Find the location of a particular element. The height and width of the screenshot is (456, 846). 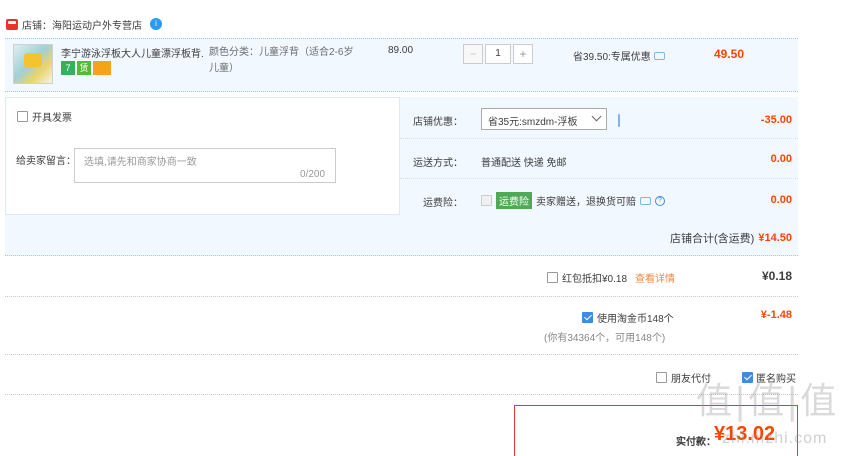

coins-note: (你有34364个，可用148个) is located at coordinates (605, 338).